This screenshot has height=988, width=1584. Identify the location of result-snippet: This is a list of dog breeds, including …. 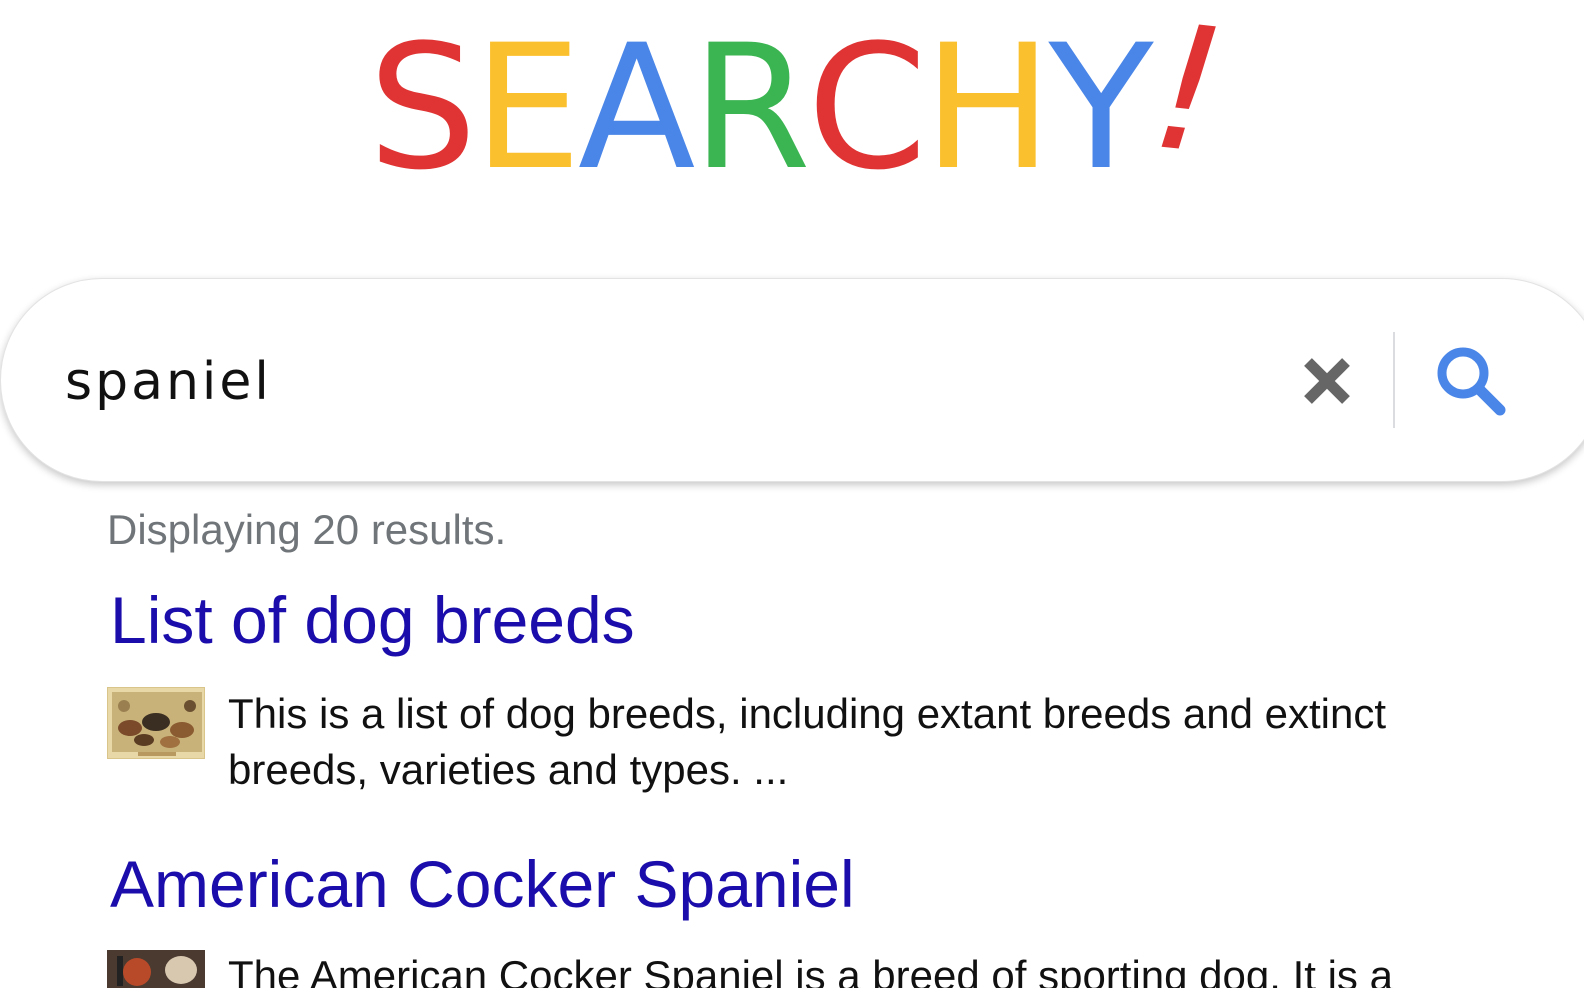
(807, 741).